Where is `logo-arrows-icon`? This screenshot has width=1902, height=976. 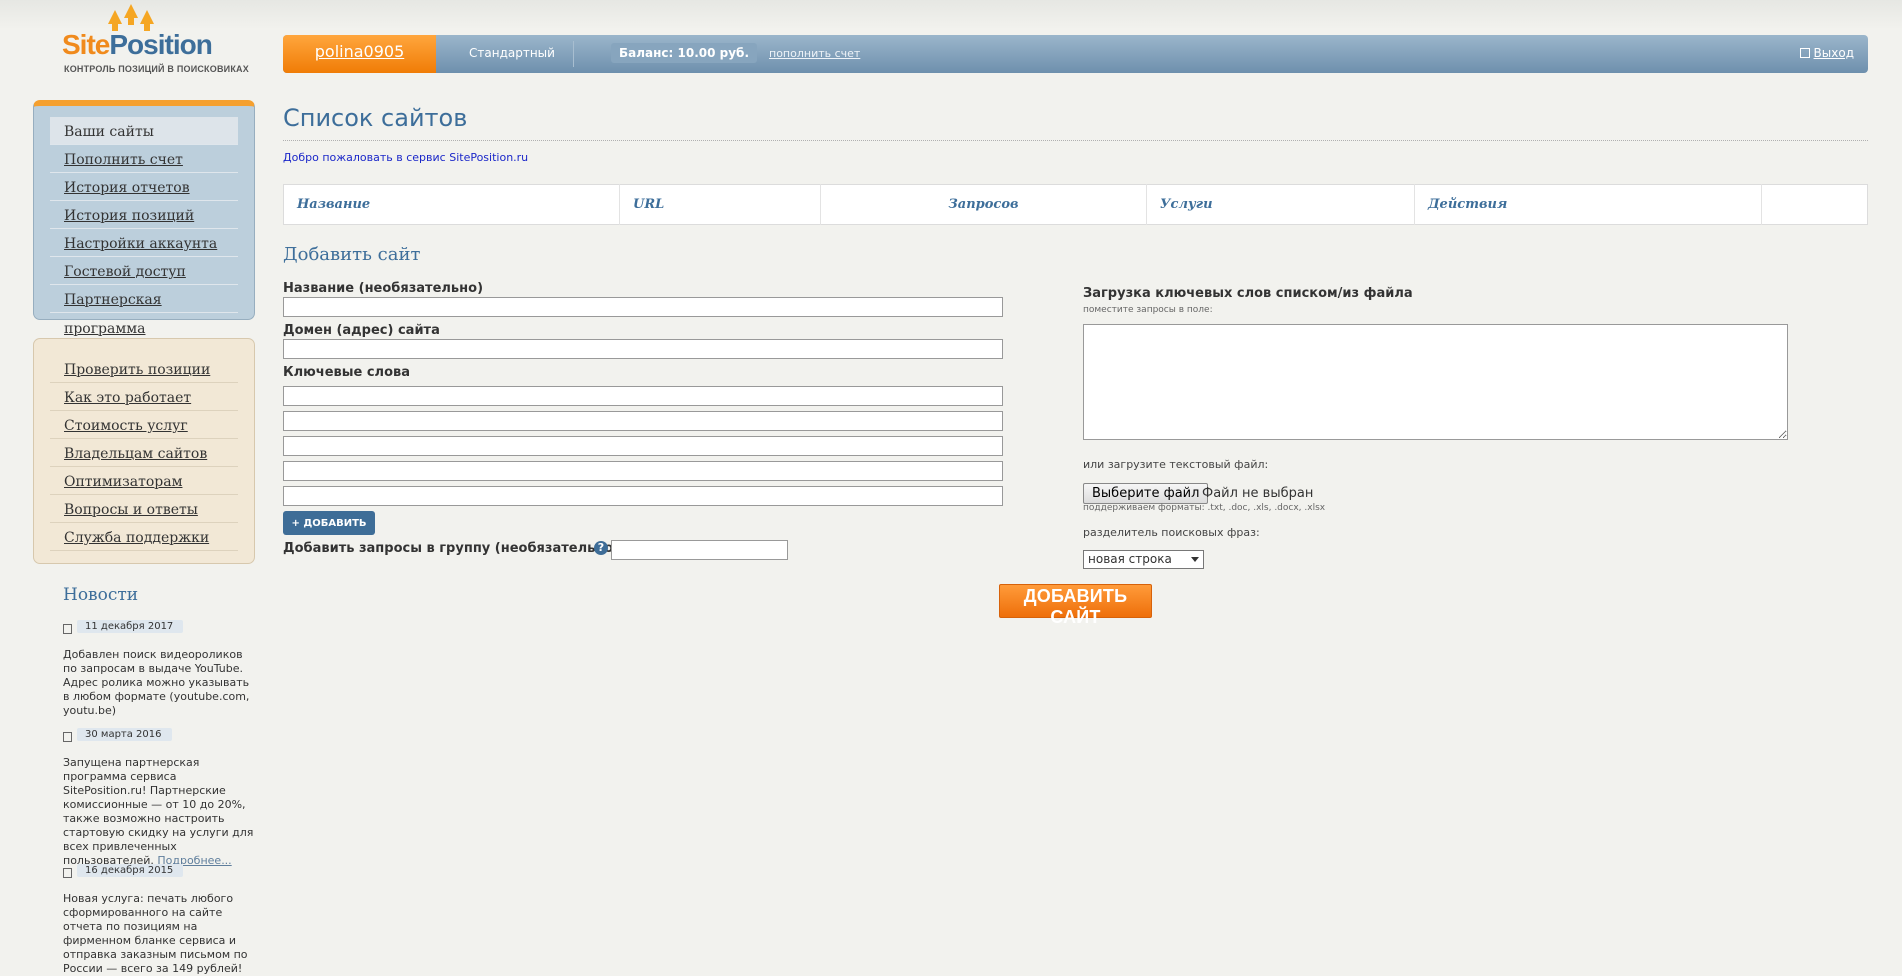 logo-arrows-icon is located at coordinates (134, 16).